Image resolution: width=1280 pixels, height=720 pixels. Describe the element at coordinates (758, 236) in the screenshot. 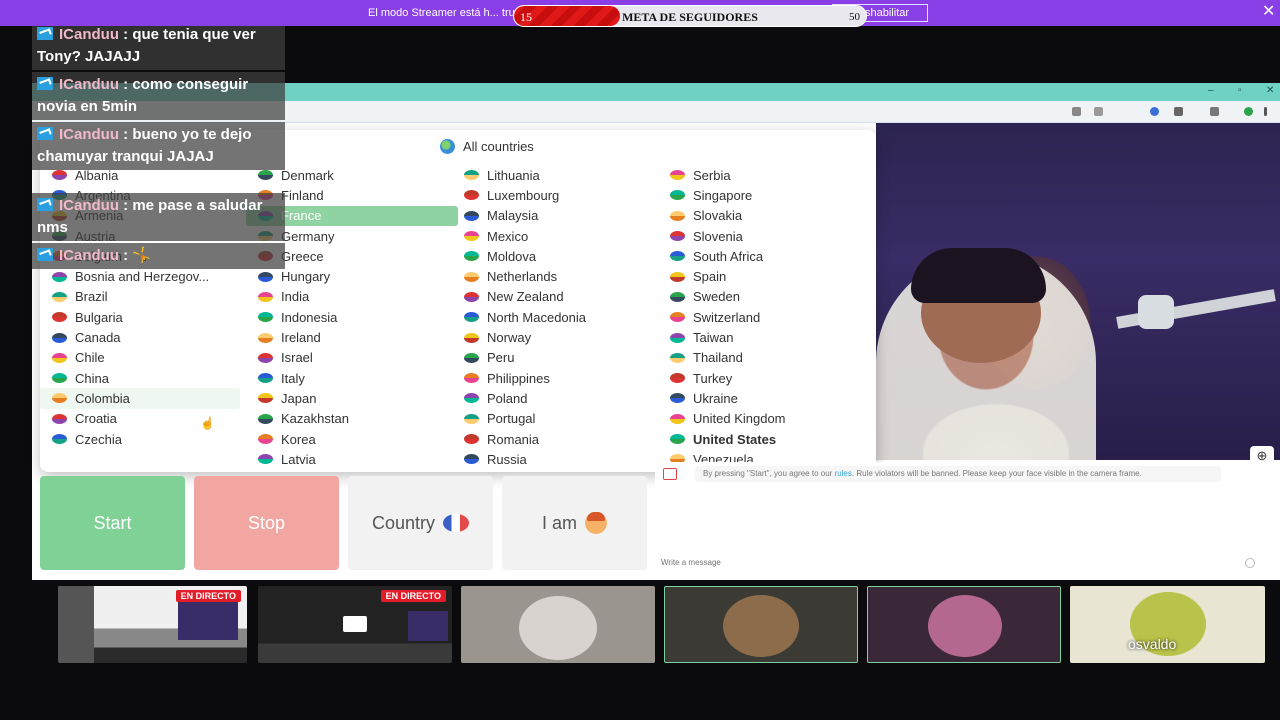

I see `country-option: Slovenia` at that location.